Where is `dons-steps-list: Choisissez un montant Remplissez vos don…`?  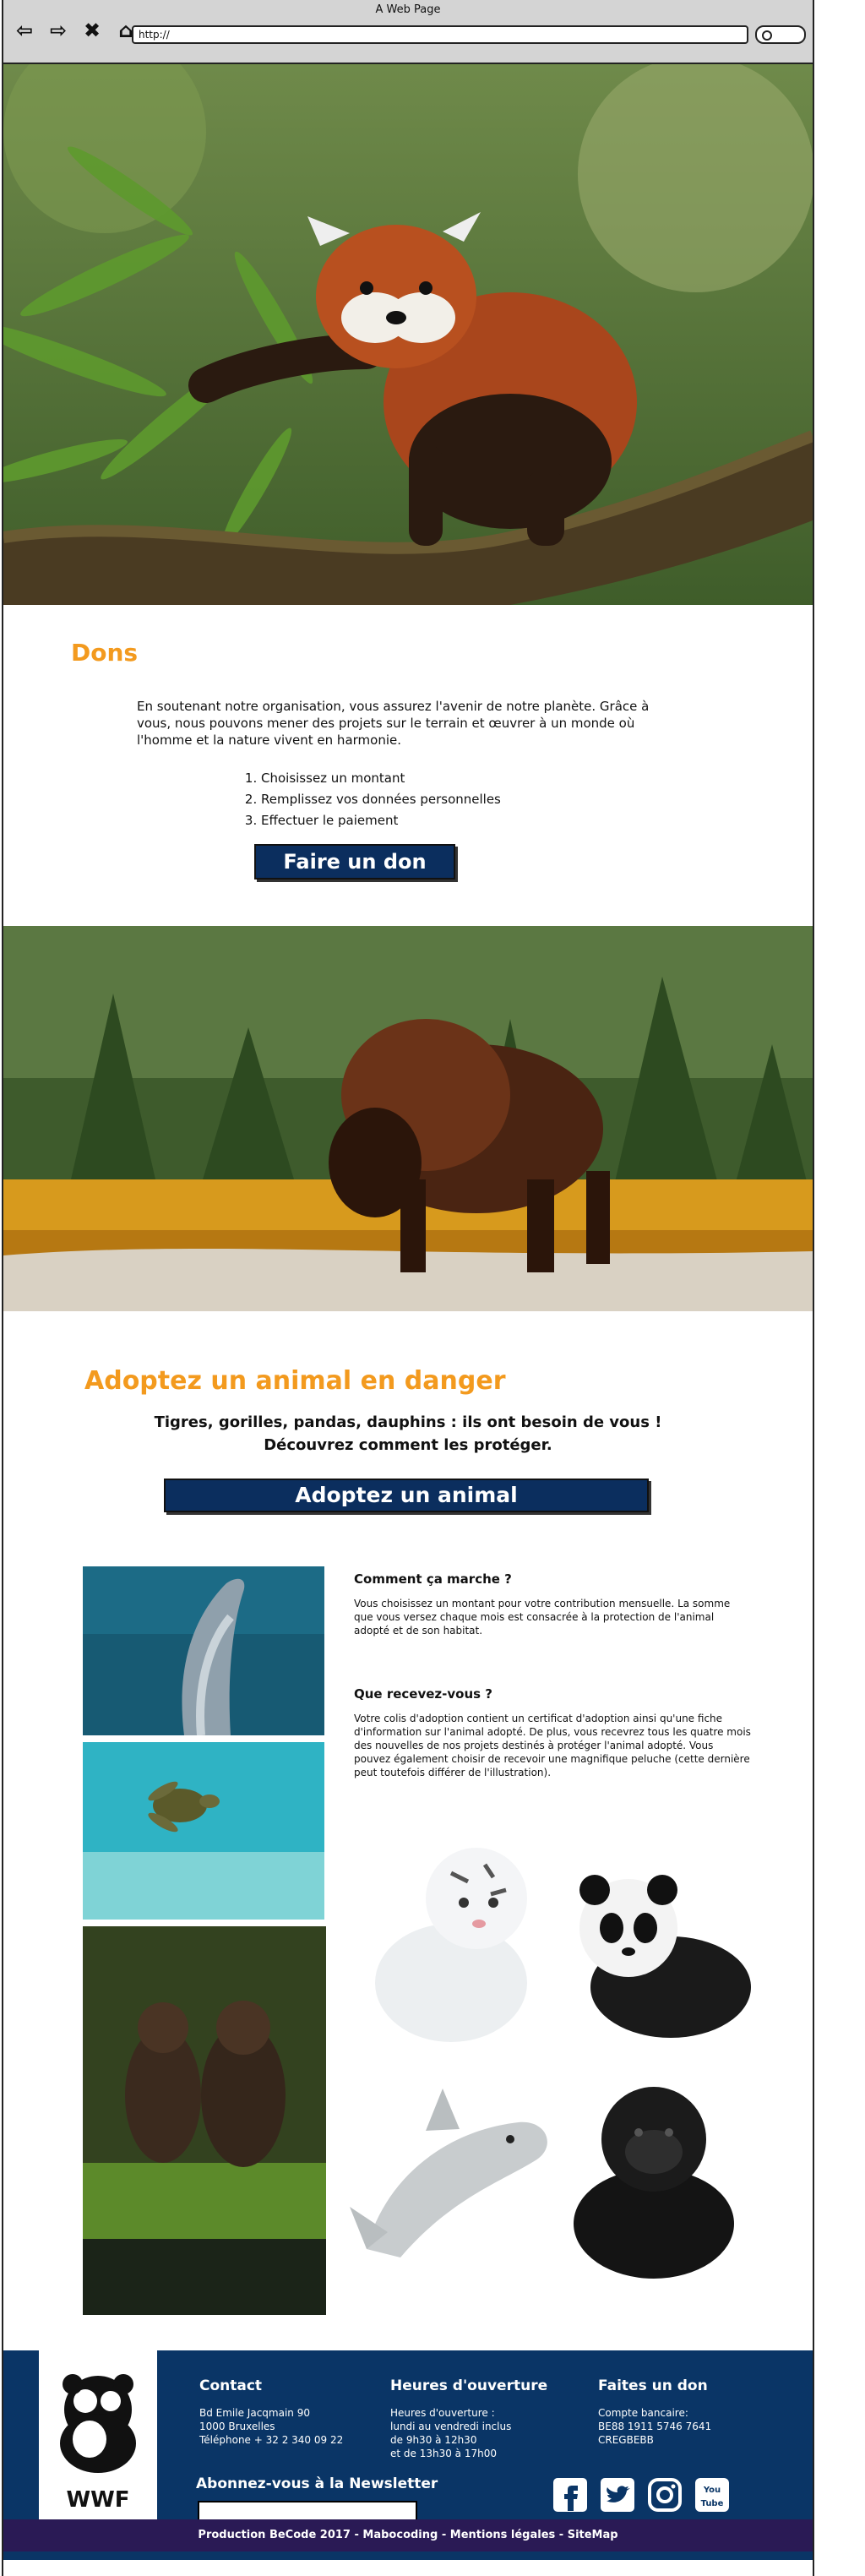
dons-steps-list: Choisissez un montant Remplissez vos don… is located at coordinates (373, 799).